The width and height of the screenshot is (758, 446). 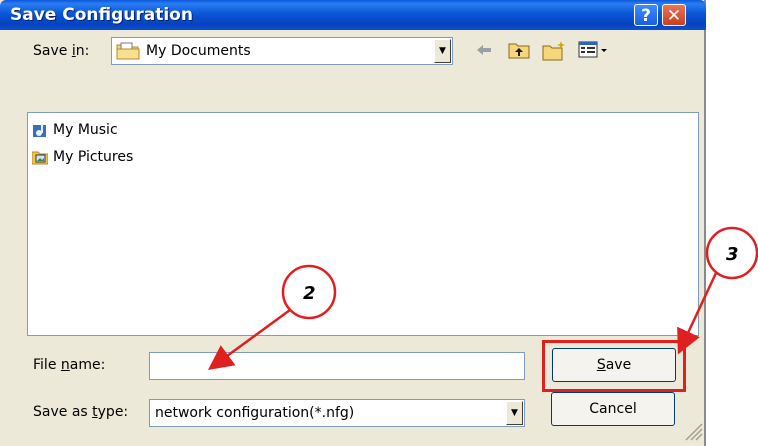 I want to click on documents-folder-icon, so click(x=128, y=51).